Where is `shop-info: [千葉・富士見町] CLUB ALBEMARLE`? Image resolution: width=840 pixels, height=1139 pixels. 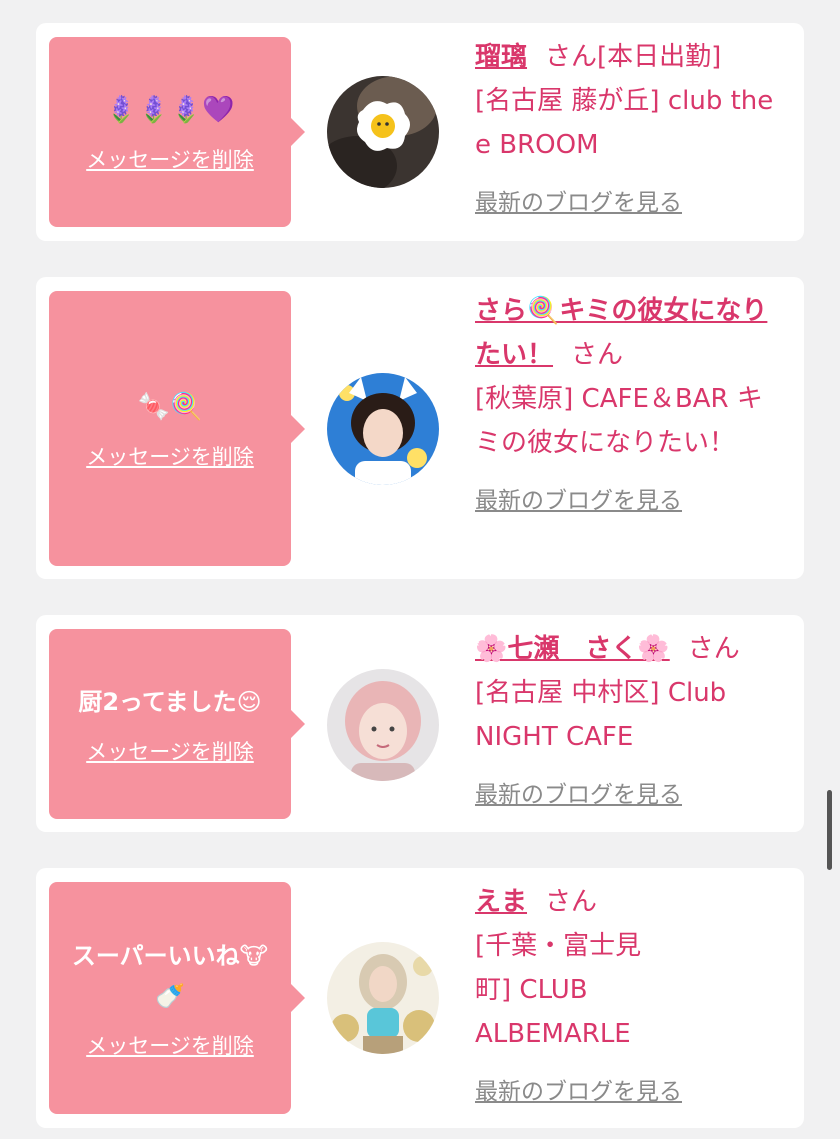
shop-info: [千葉・富士見町] CLUB ALBEMARLE is located at coordinates (558, 990).